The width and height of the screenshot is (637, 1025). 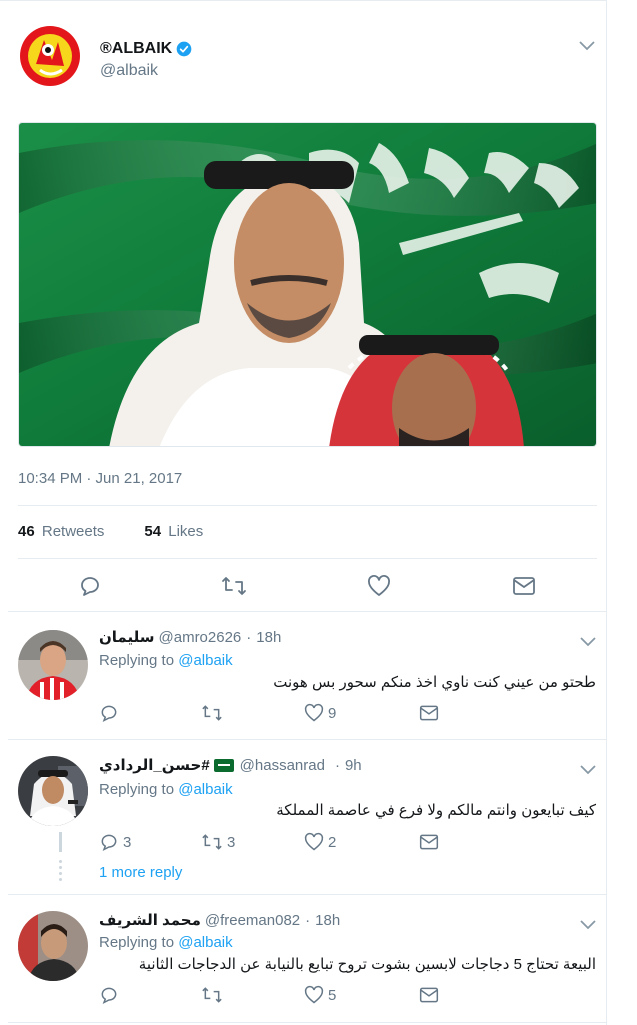 I want to click on likes-count: 54, so click(x=153, y=531).